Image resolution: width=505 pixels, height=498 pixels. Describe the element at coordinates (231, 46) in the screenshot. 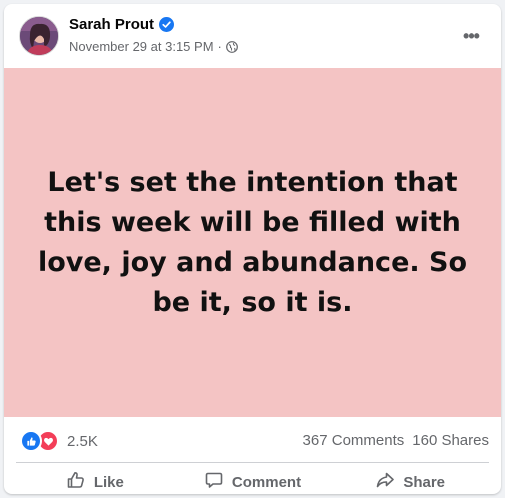

I see `globe-icon` at that location.